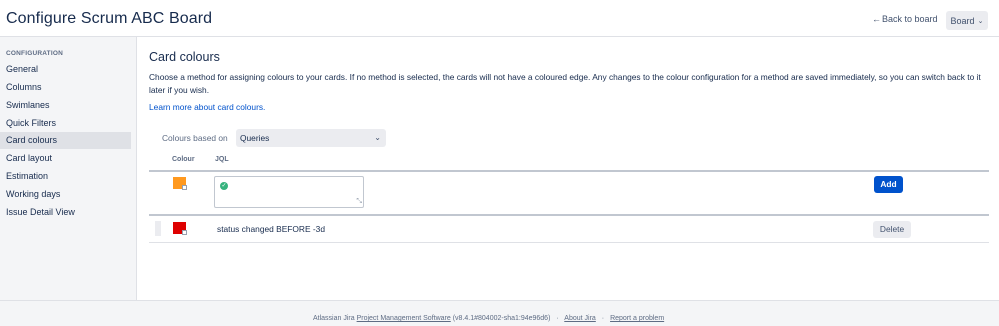  What do you see at coordinates (569, 242) in the screenshot?
I see `table-bottom-divider` at bounding box center [569, 242].